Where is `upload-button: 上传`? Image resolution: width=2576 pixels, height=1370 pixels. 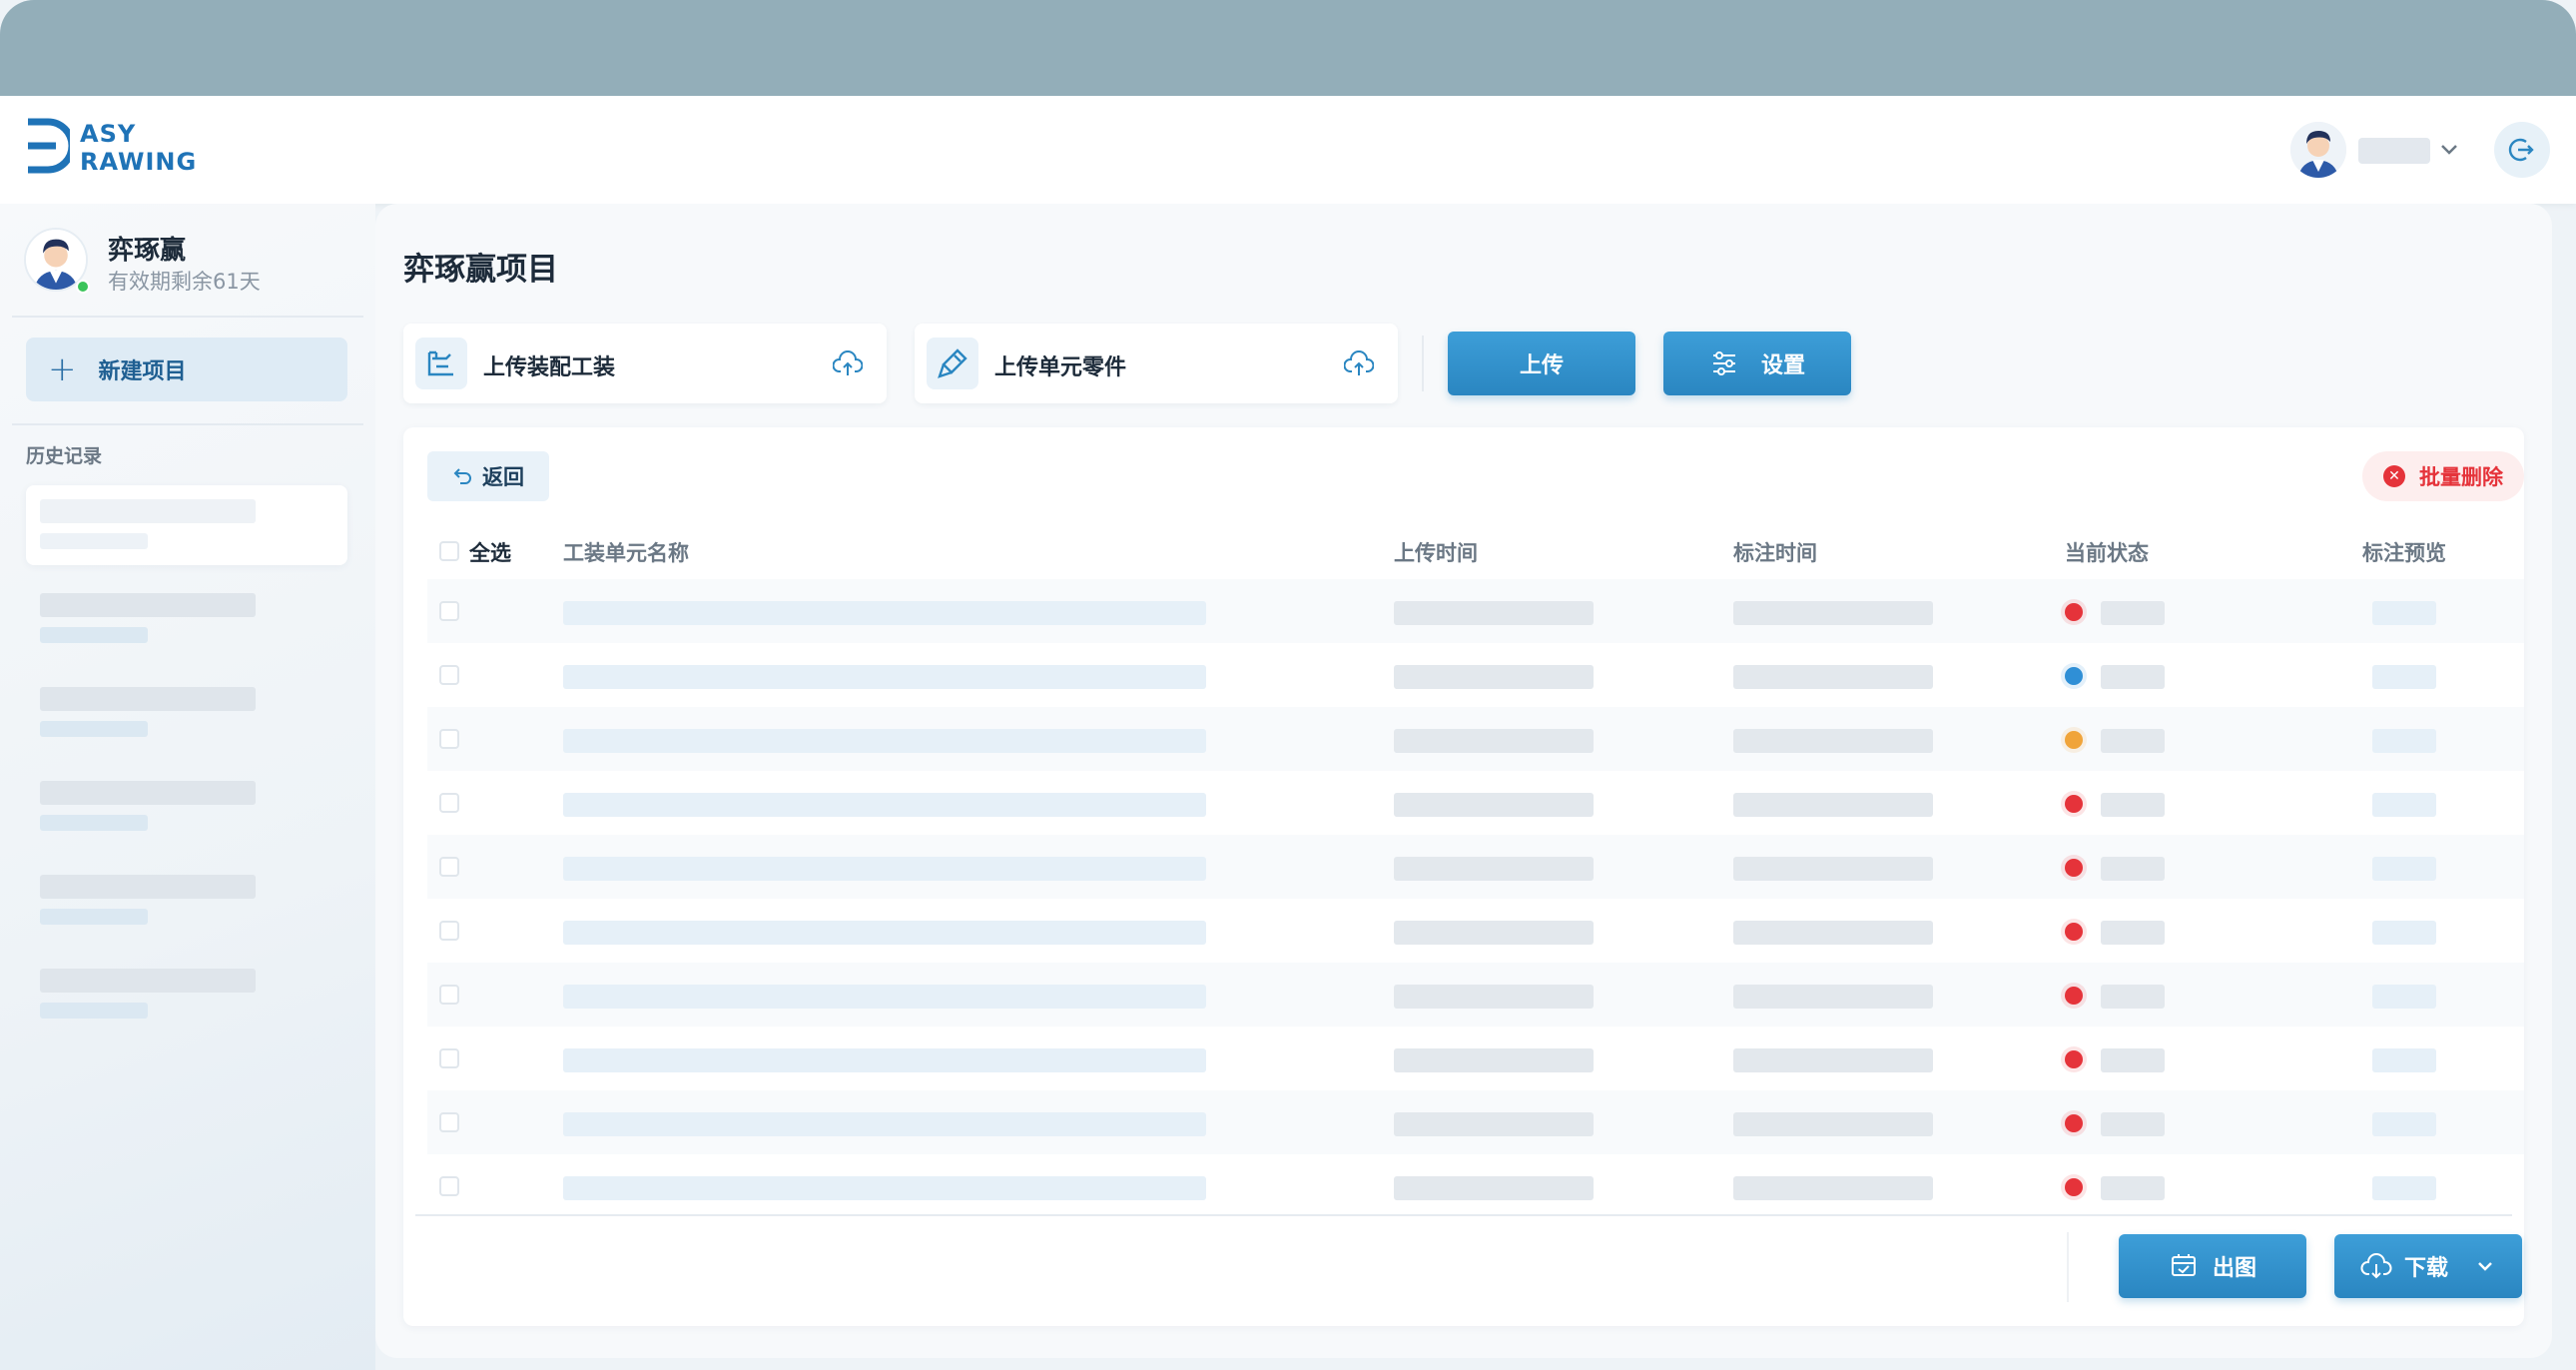 upload-button: 上传 is located at coordinates (1541, 363).